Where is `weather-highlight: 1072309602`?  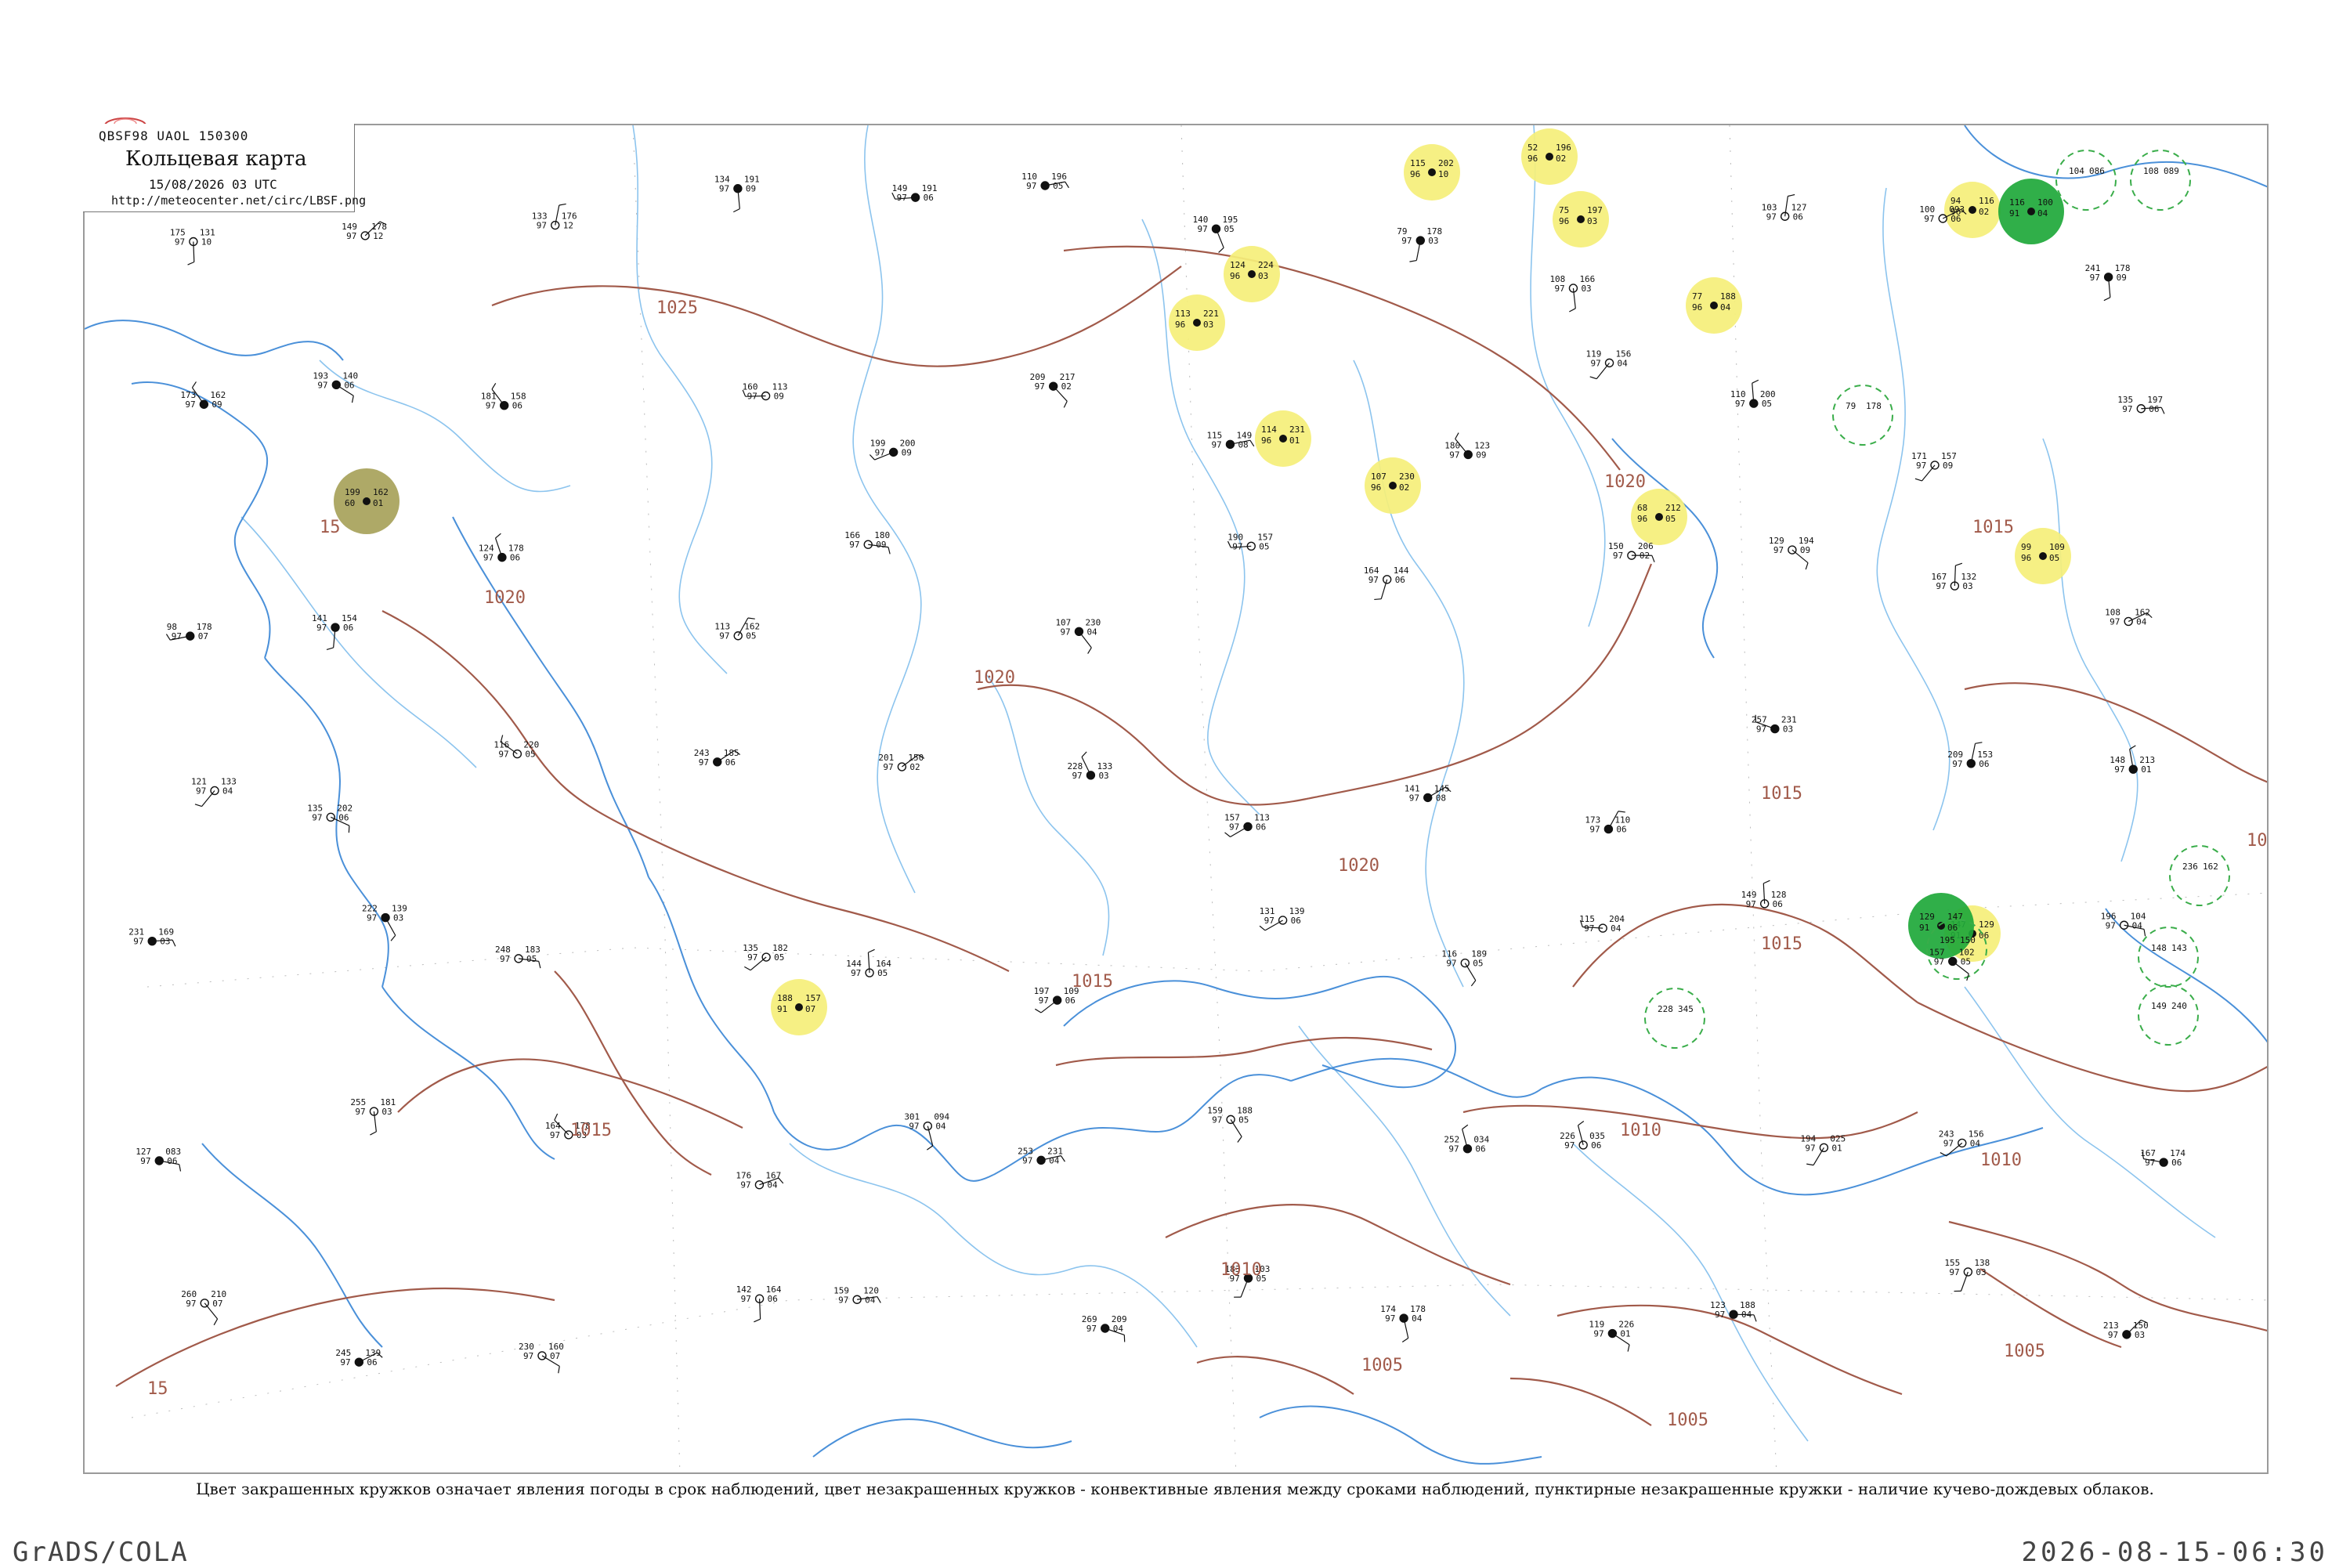 weather-highlight: 1072309602 is located at coordinates (1393, 485).